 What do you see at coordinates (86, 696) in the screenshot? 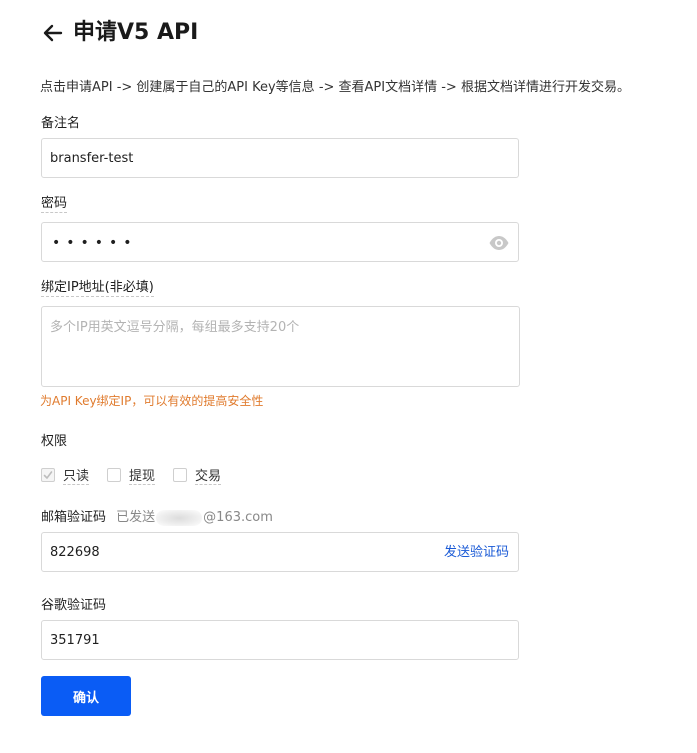
I see `confirm-button: 确认` at bounding box center [86, 696].